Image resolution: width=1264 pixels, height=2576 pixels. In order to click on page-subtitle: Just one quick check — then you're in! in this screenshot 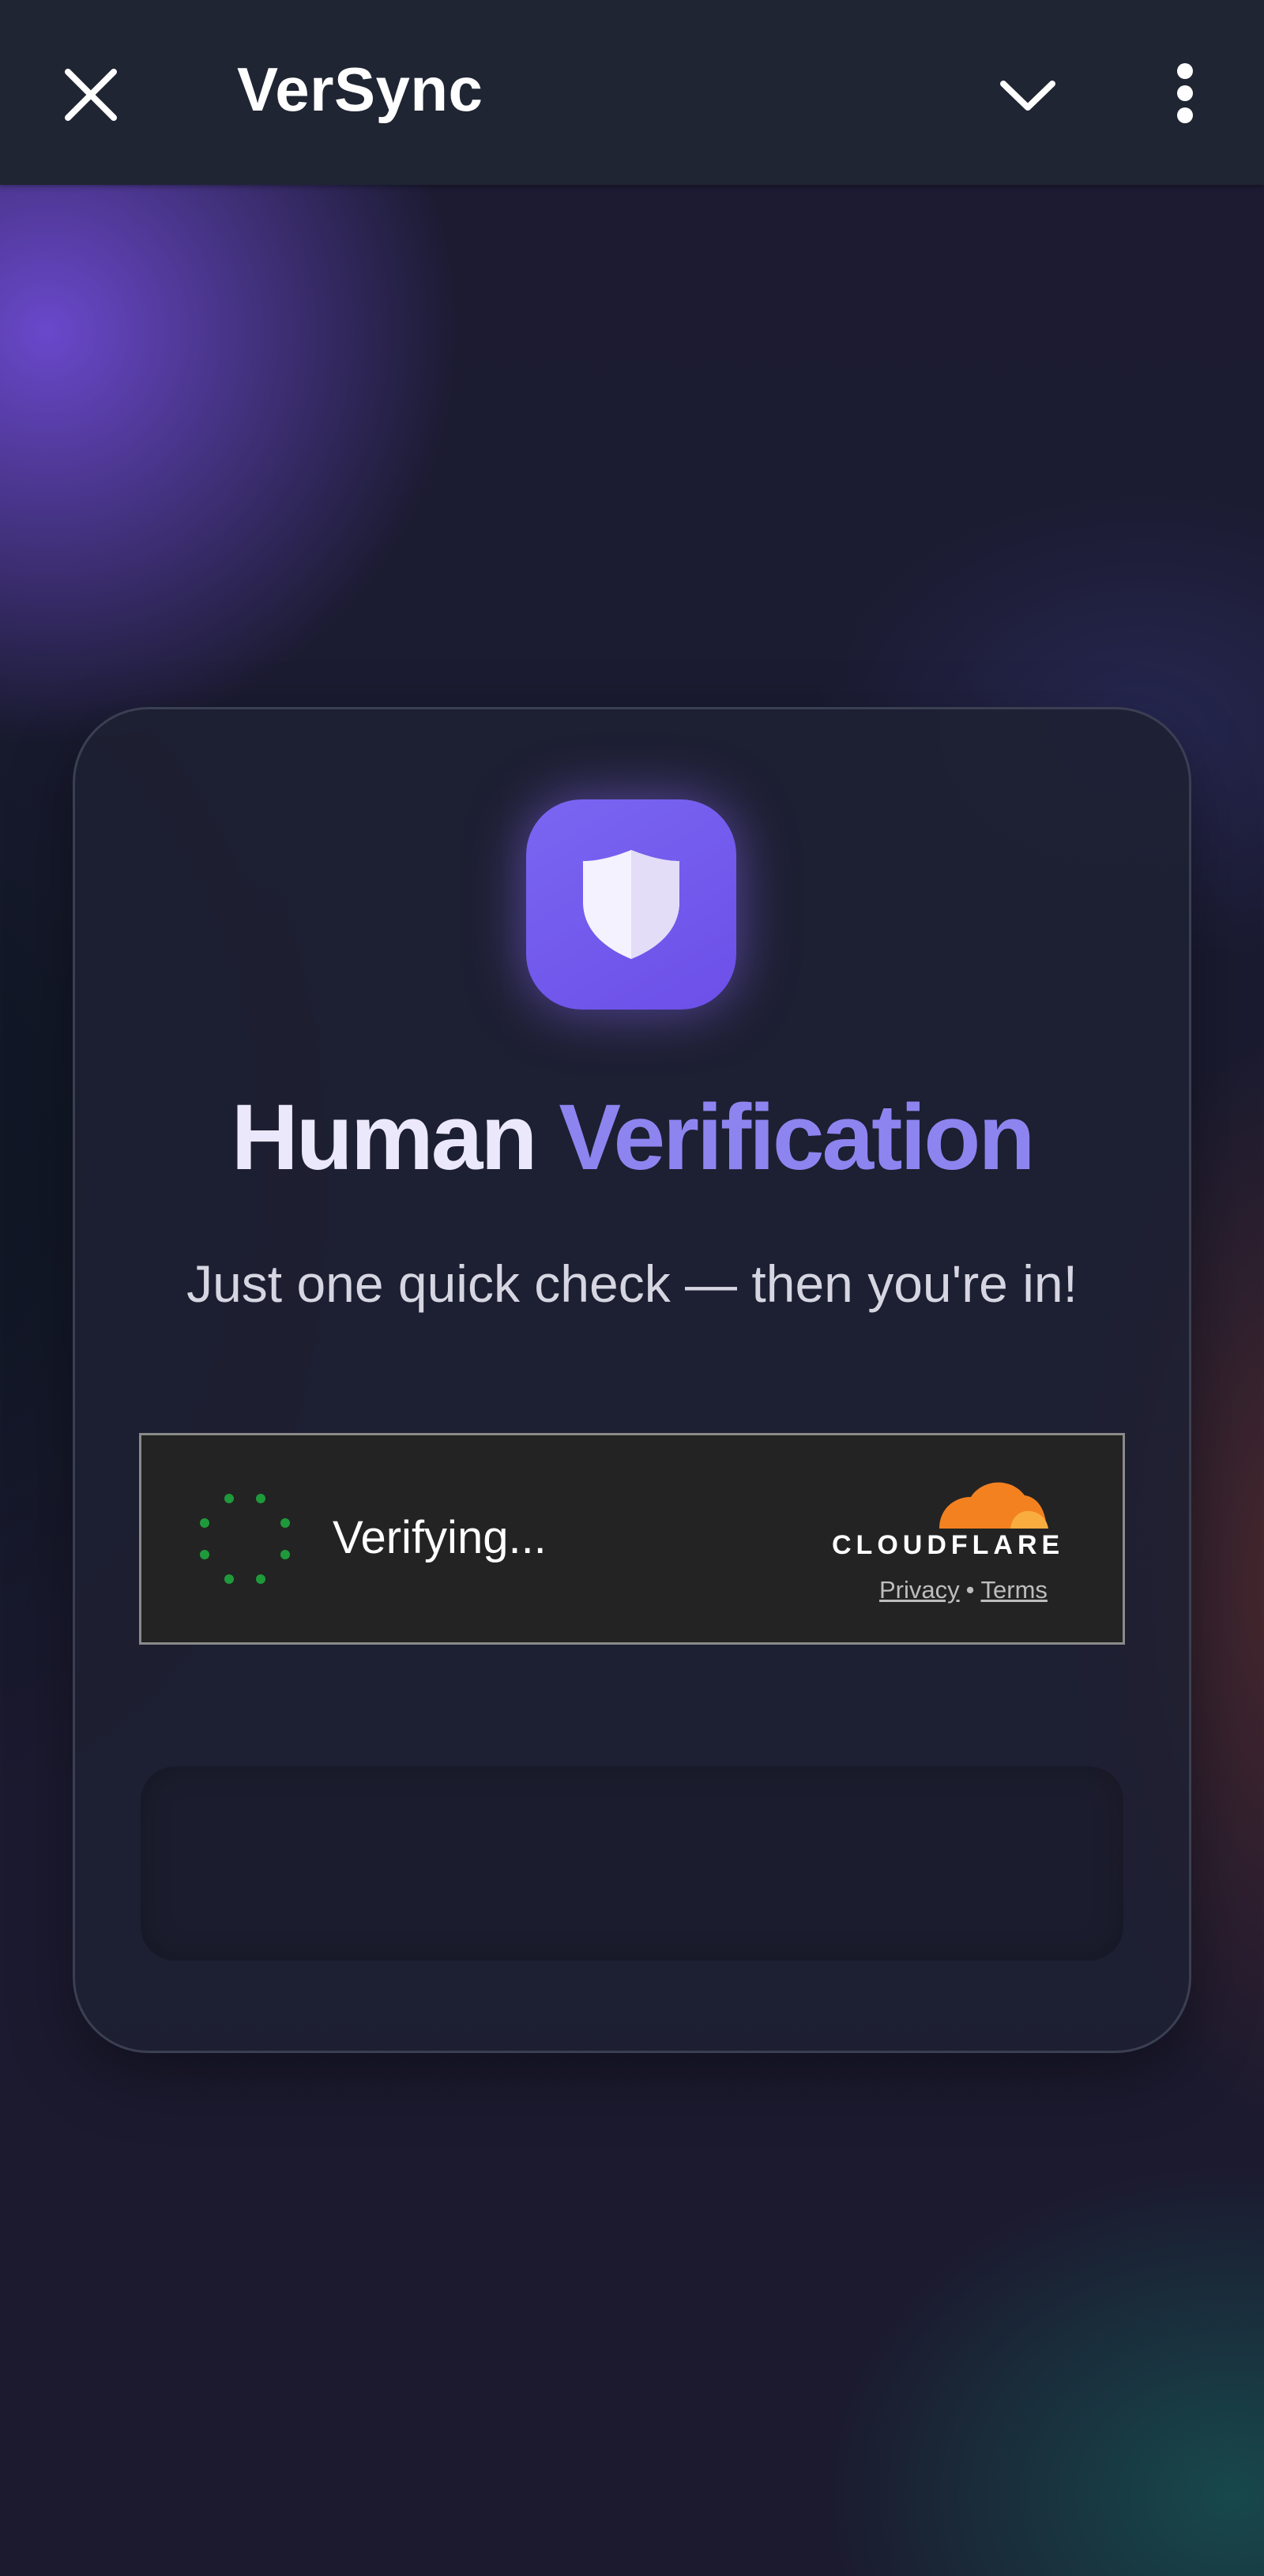, I will do `click(632, 1284)`.